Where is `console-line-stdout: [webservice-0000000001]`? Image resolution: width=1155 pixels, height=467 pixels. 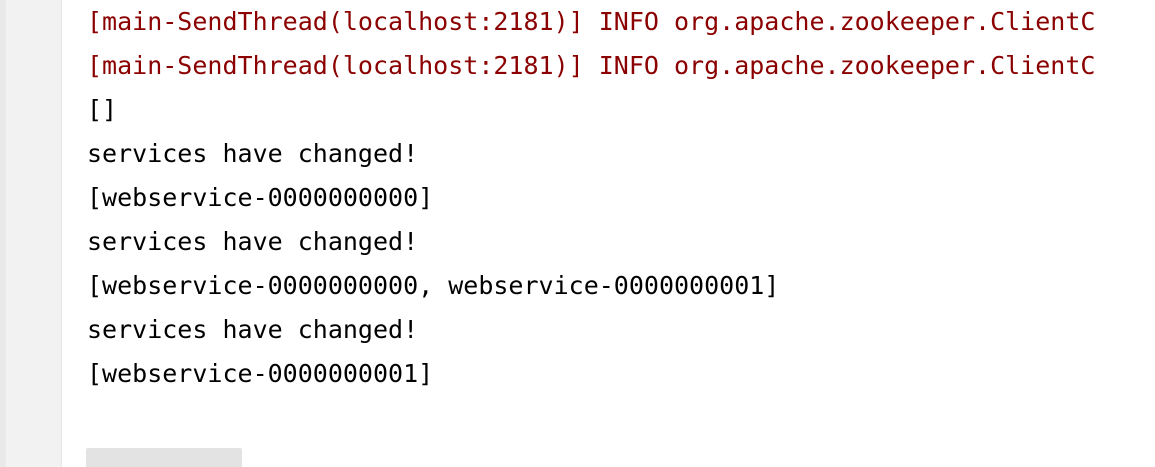 console-line-stdout: [webservice-0000000001] is located at coordinates (260, 373).